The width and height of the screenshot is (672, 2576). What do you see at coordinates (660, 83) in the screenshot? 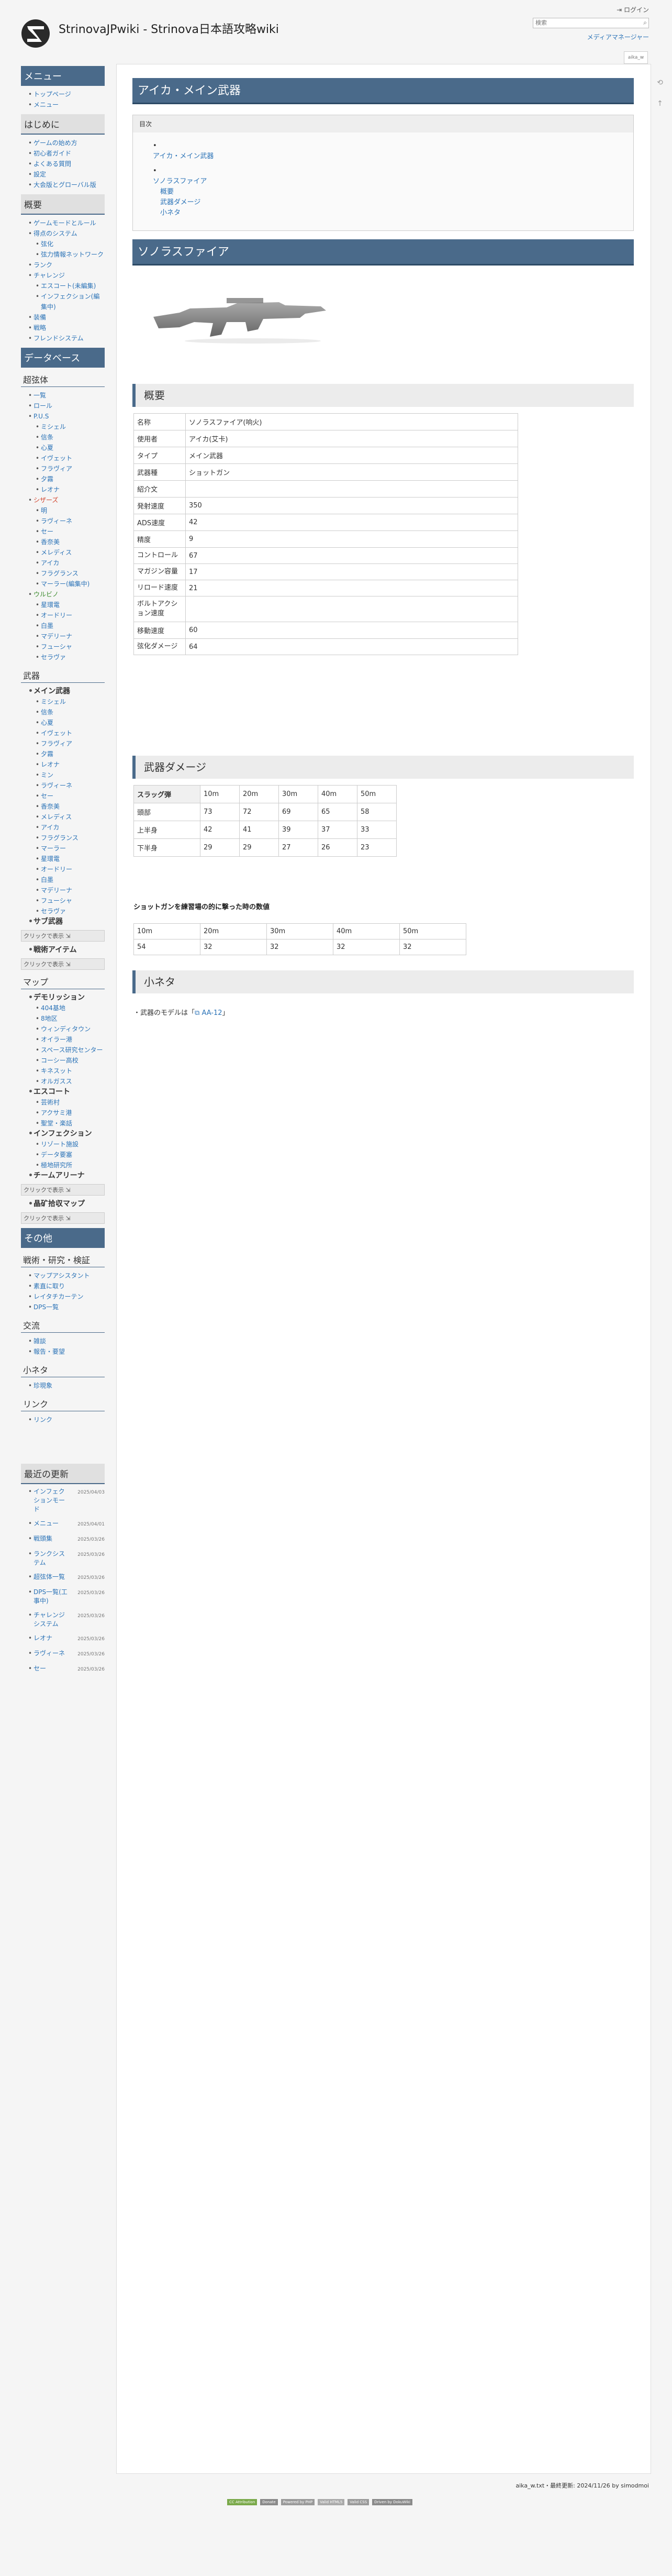
I see `history-icon: ⟲` at bounding box center [660, 83].